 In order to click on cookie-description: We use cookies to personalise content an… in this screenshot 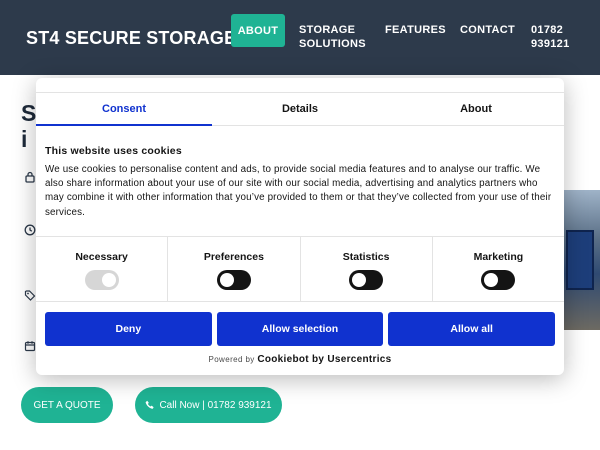, I will do `click(298, 191)`.